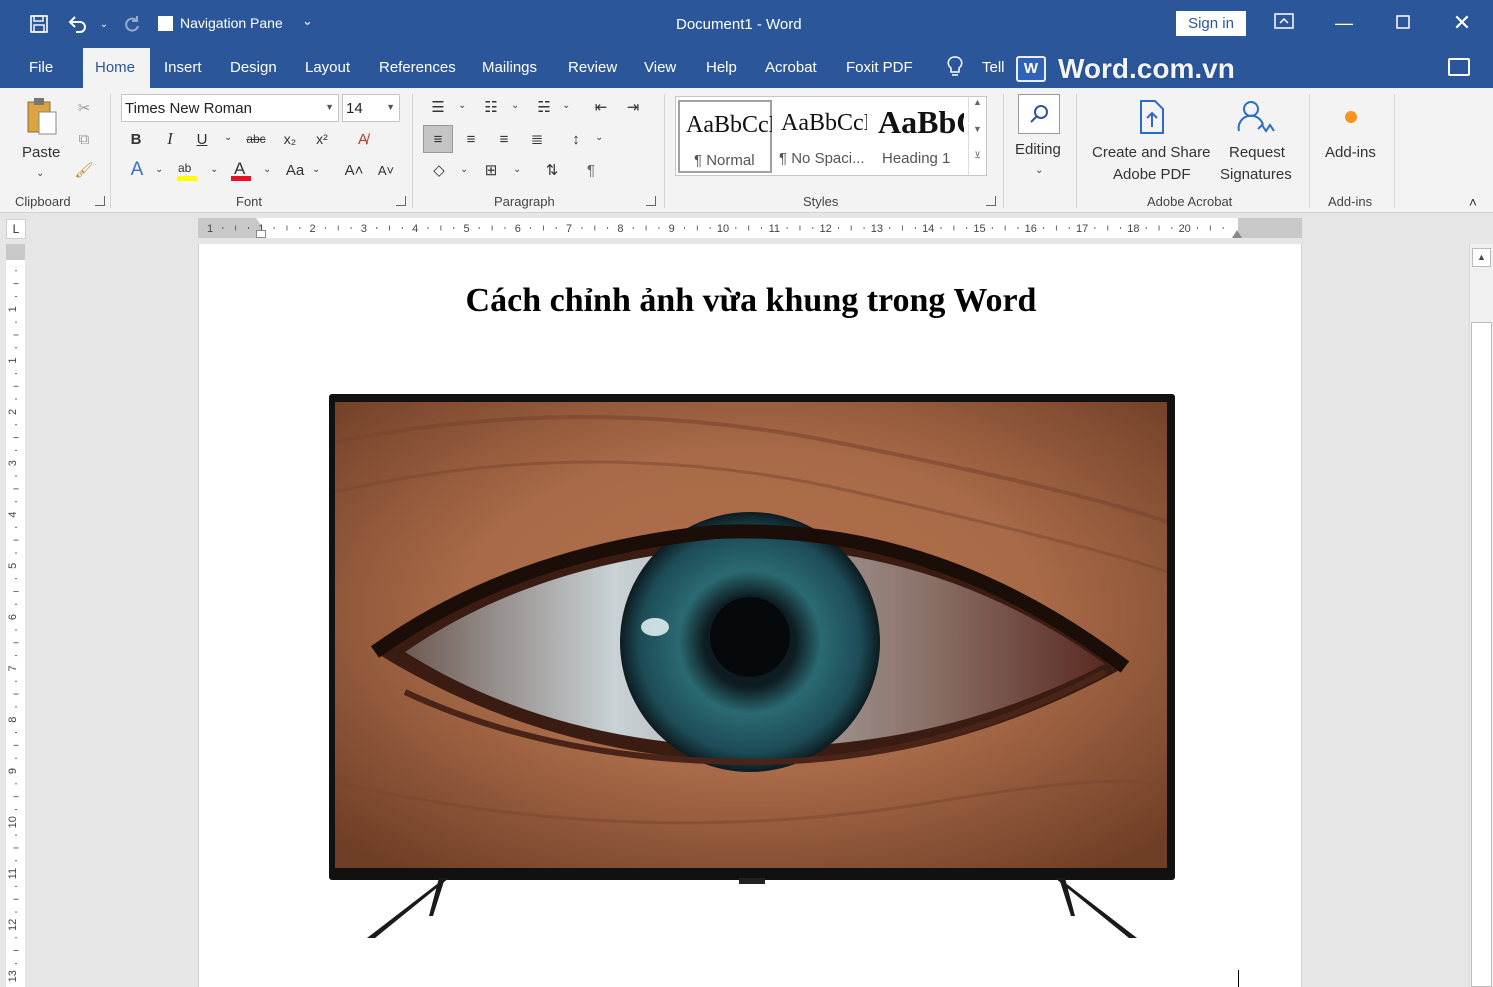 This screenshot has height=987, width=1493. What do you see at coordinates (100, 201) in the screenshot?
I see `clipboard-launcher-icon` at bounding box center [100, 201].